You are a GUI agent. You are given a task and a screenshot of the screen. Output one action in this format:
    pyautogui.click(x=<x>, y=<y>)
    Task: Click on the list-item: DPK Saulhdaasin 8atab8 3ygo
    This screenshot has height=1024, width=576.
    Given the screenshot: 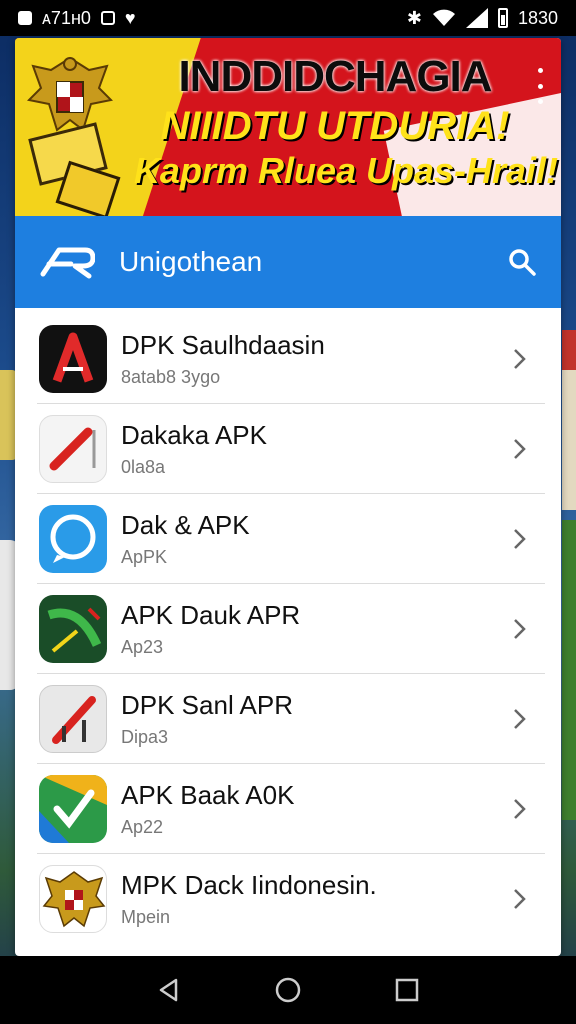 What is the action you would take?
    pyautogui.click(x=291, y=359)
    